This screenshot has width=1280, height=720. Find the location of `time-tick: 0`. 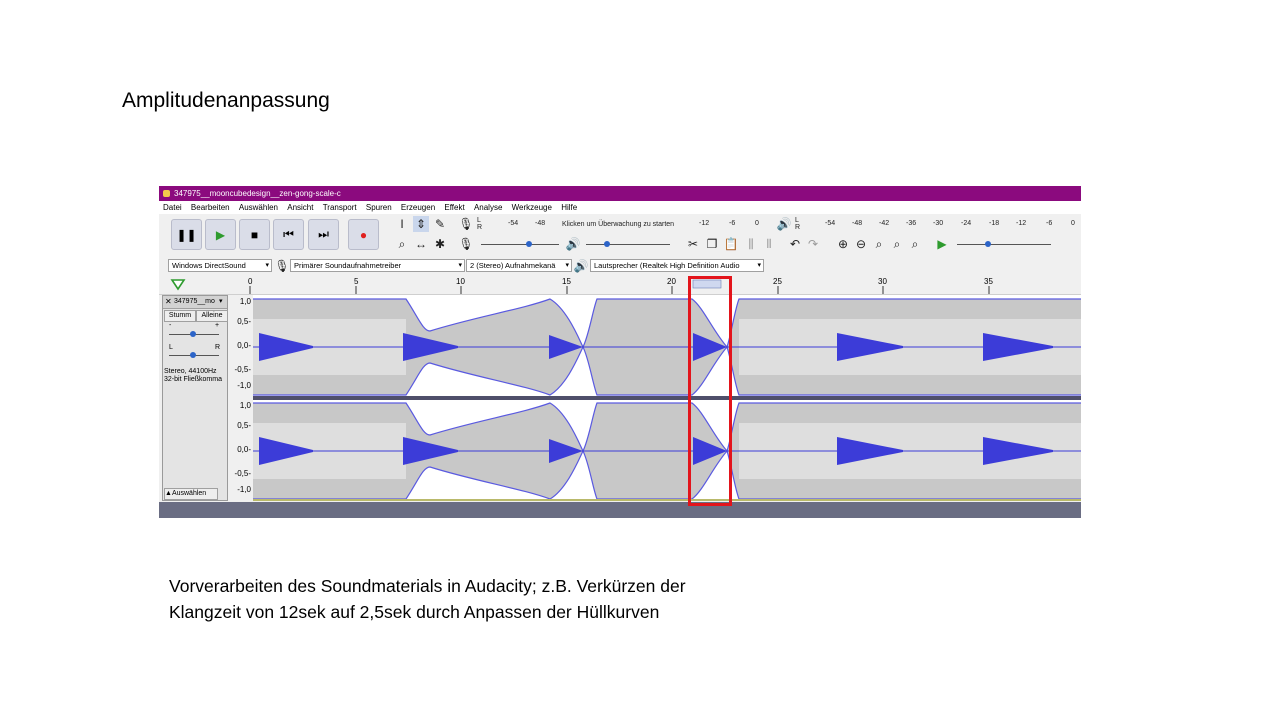

time-tick: 0 is located at coordinates (250, 281).